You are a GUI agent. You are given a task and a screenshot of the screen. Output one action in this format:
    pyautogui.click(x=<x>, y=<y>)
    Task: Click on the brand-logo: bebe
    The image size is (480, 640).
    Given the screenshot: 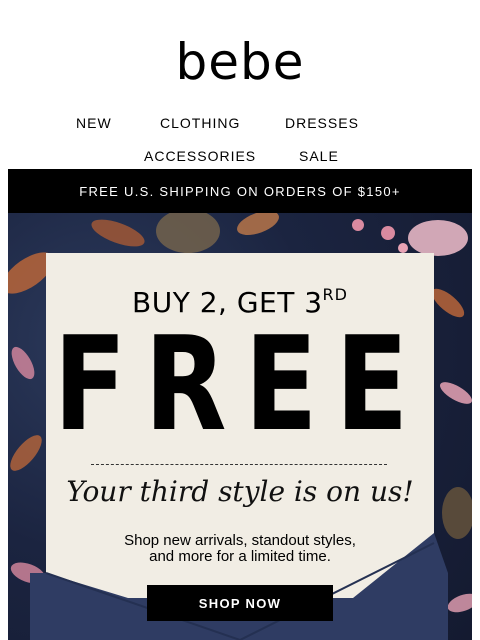 What is the action you would take?
    pyautogui.click(x=240, y=62)
    